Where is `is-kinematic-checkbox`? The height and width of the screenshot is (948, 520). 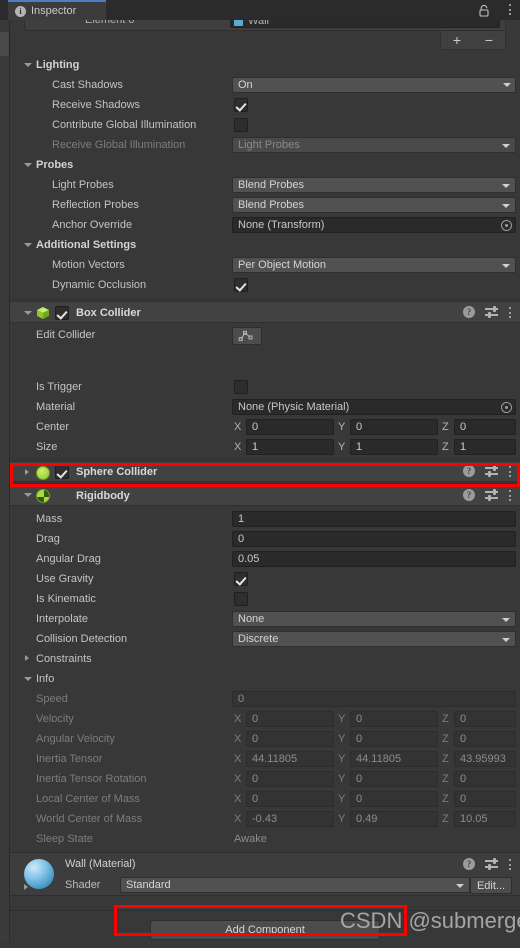 is-kinematic-checkbox is located at coordinates (241, 599).